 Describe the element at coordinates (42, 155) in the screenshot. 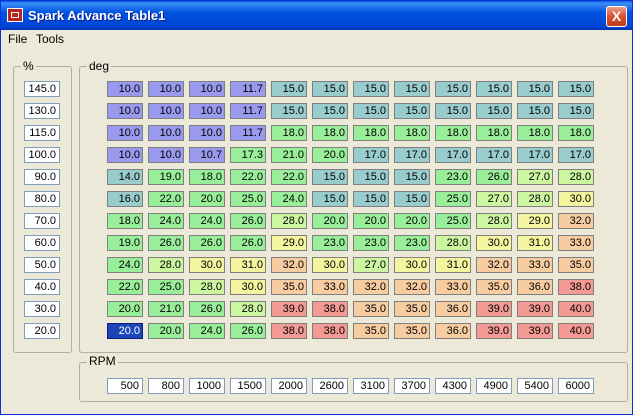

I see `load-axis-field: 100.0` at that location.